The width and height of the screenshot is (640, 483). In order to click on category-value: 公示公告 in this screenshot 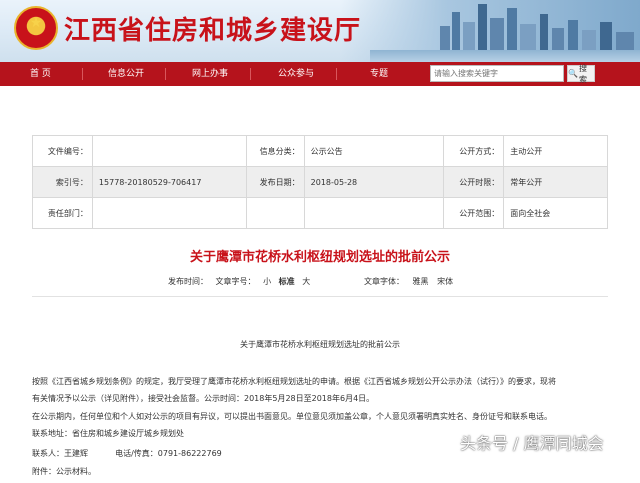, I will do `click(374, 151)`.